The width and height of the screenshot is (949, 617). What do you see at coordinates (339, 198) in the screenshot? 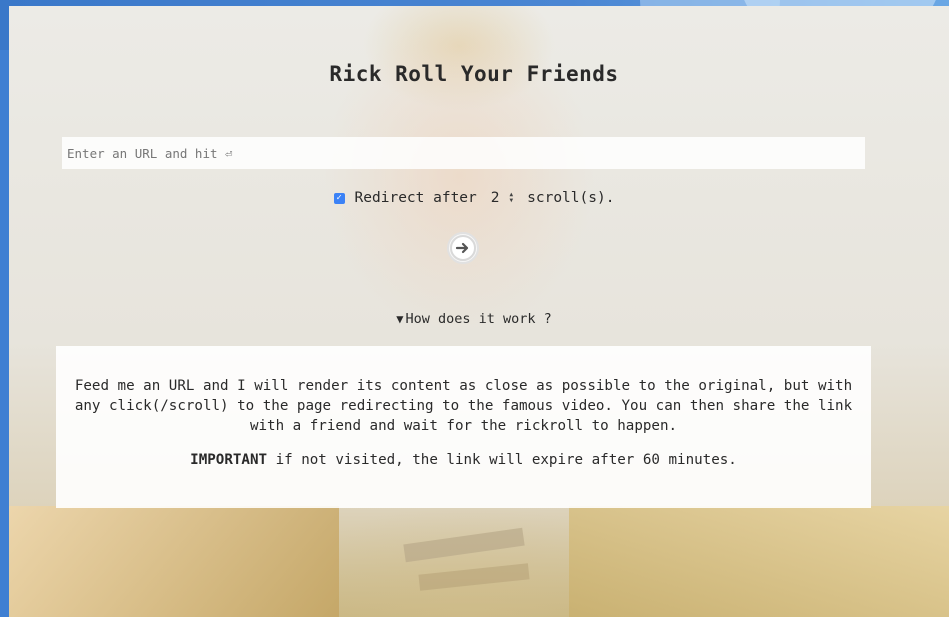
I see `redirect-checkbox: ✓` at bounding box center [339, 198].